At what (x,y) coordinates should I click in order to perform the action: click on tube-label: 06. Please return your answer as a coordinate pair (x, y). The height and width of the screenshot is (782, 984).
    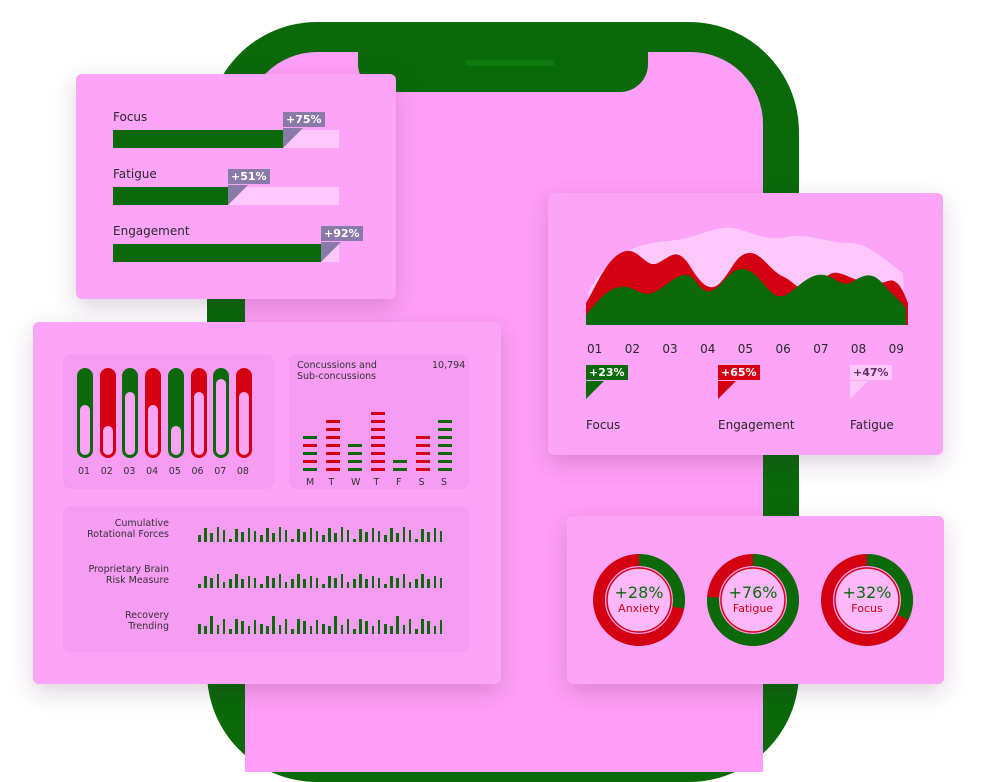
    Looking at the image, I should click on (197, 471).